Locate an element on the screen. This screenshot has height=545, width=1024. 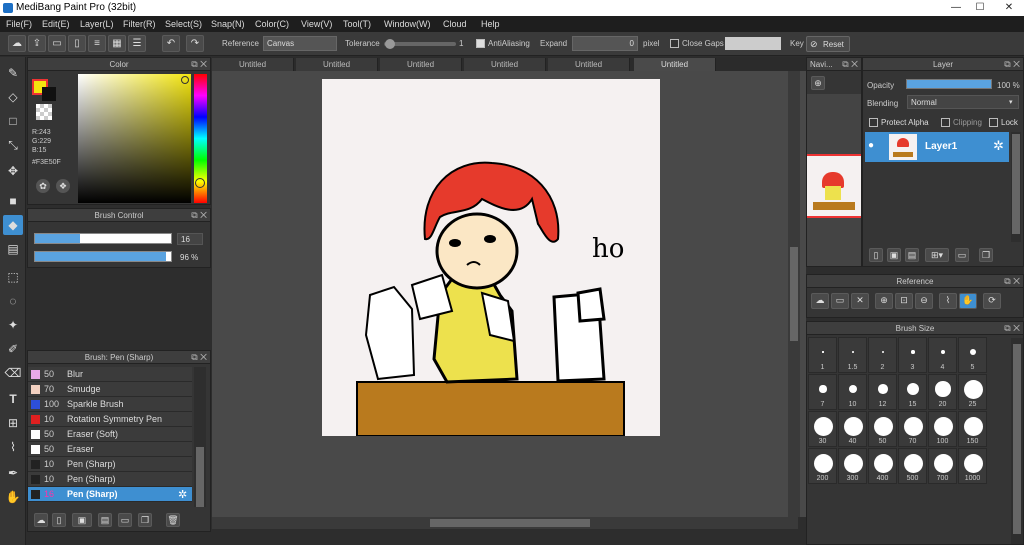
menu-snap: Snap(N) is located at coordinates (228, 24).